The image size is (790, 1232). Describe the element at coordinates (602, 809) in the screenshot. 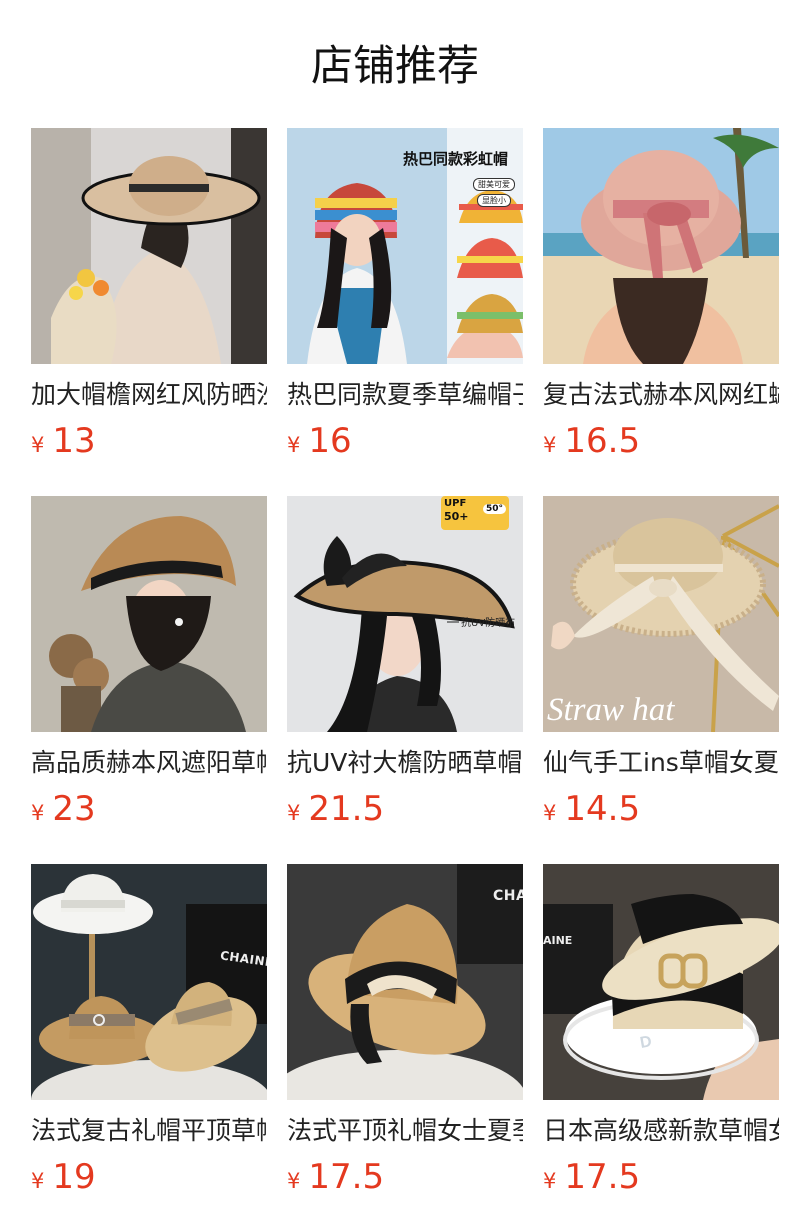

I see `price-value: 14.5` at that location.